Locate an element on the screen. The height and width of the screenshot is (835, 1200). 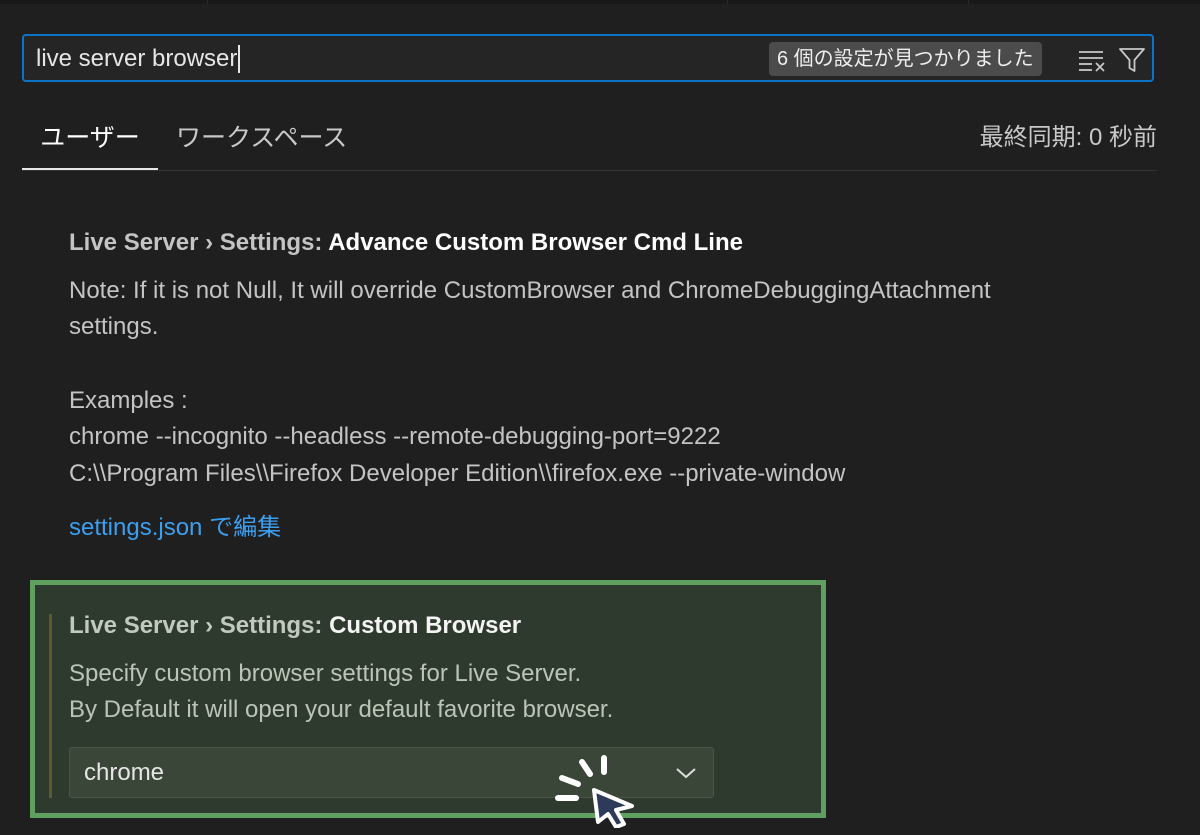
search-result-count-badge: 6 個の設定が見つかりました is located at coordinates (905, 59).